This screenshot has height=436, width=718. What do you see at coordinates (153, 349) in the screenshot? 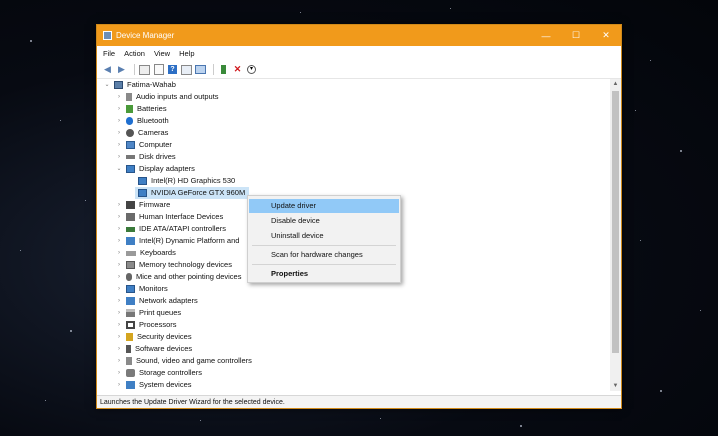
I see `tree-item-software: › Software devices` at bounding box center [153, 349].